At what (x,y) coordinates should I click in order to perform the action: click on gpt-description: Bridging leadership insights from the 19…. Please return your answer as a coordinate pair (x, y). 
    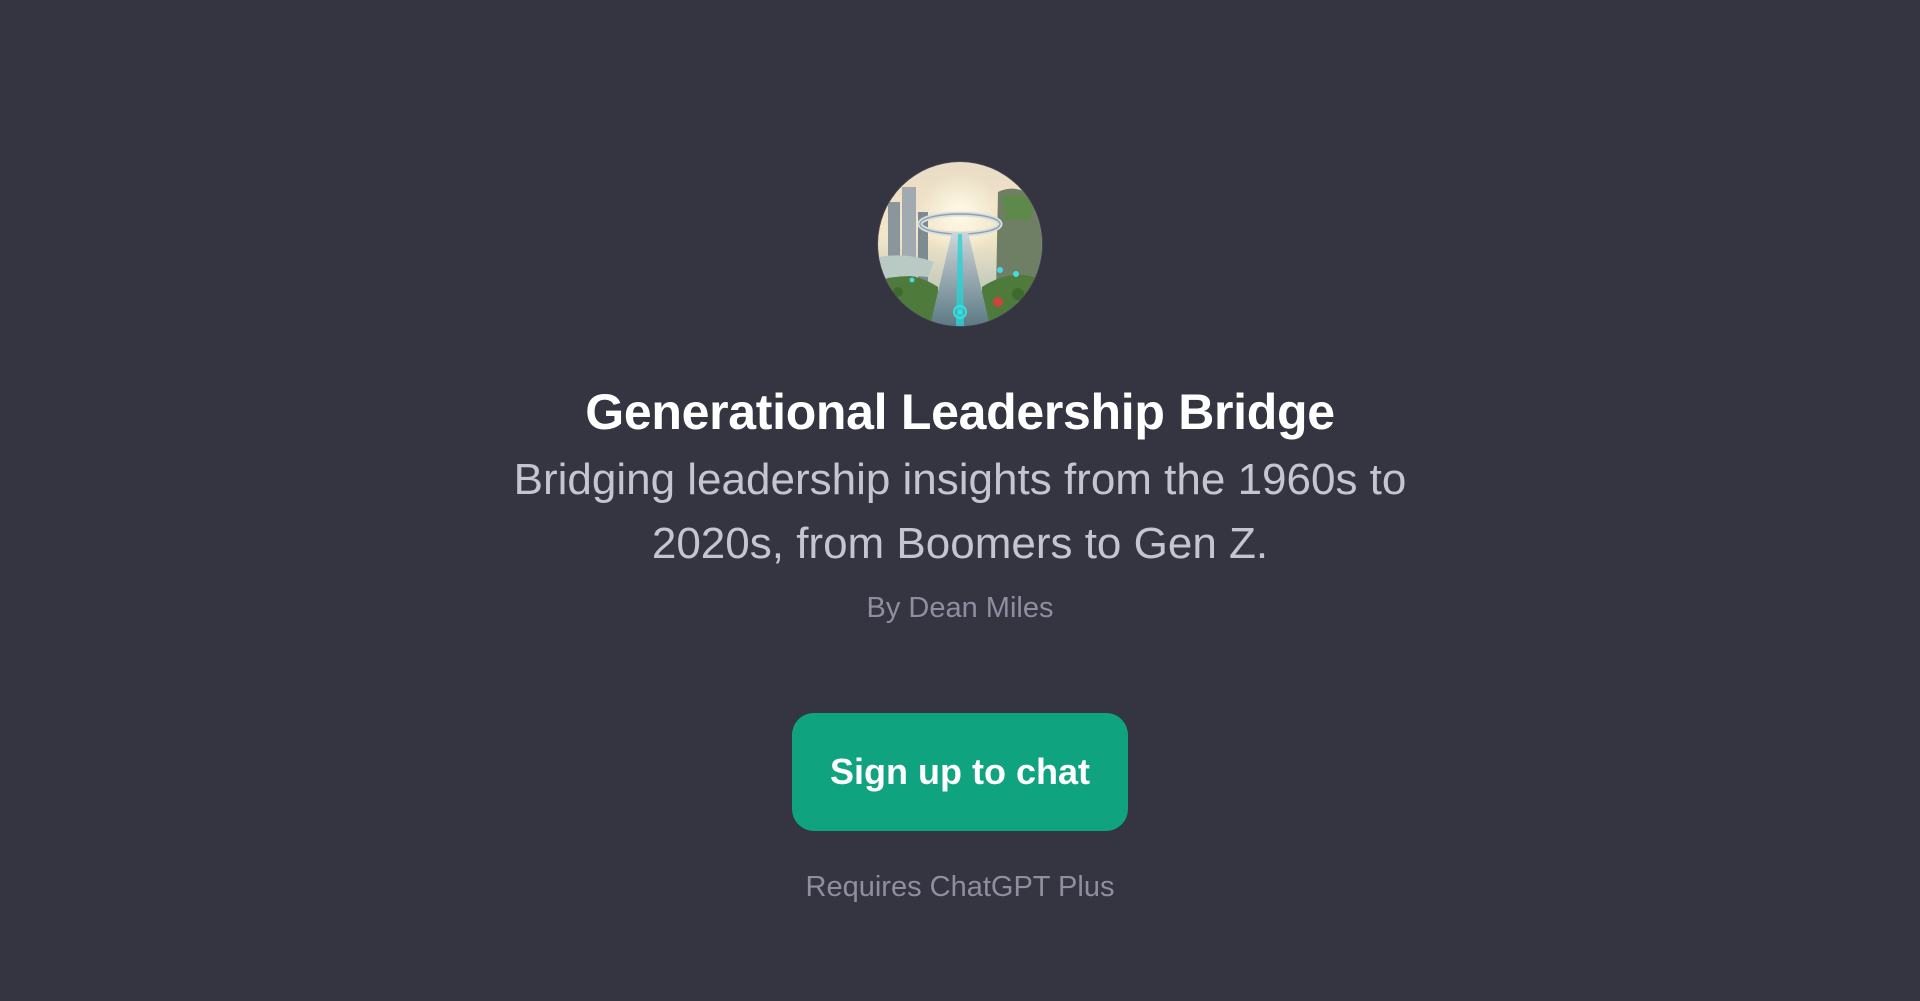
    Looking at the image, I should click on (960, 511).